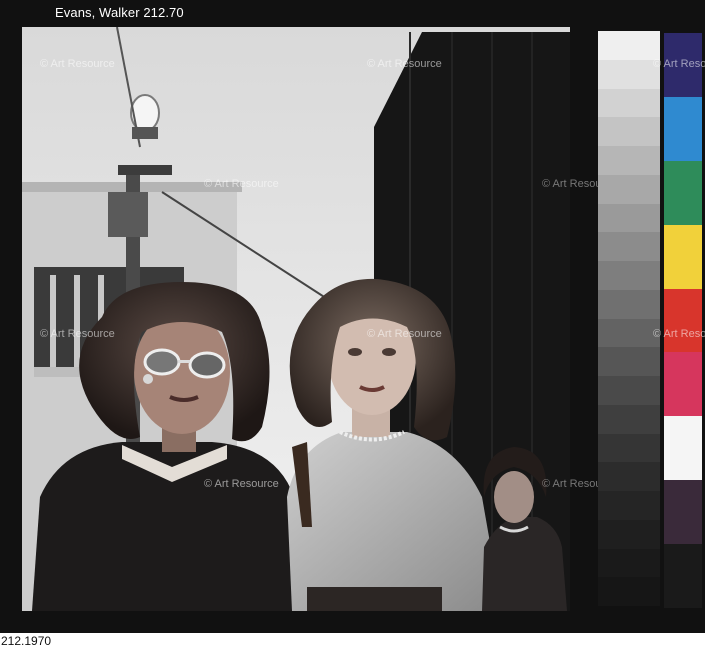 The height and width of the screenshot is (650, 705). Describe the element at coordinates (119, 12) in the screenshot. I see `top-caption: Evans, Walker 212.70` at that location.